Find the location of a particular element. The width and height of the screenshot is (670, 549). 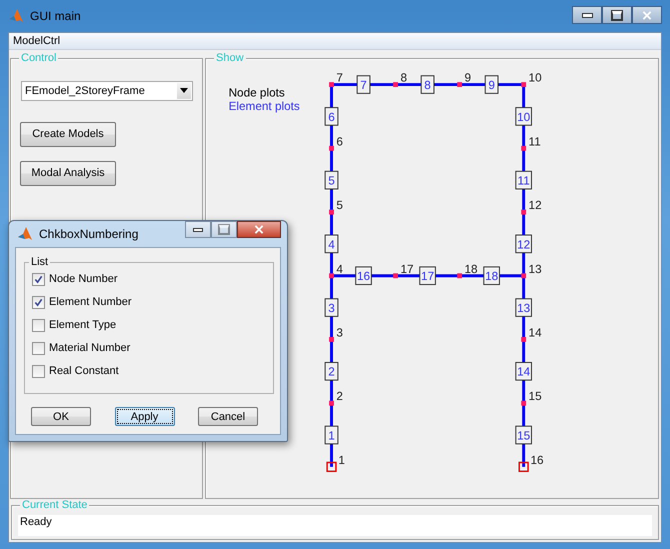

node-number: 4 is located at coordinates (339, 269).